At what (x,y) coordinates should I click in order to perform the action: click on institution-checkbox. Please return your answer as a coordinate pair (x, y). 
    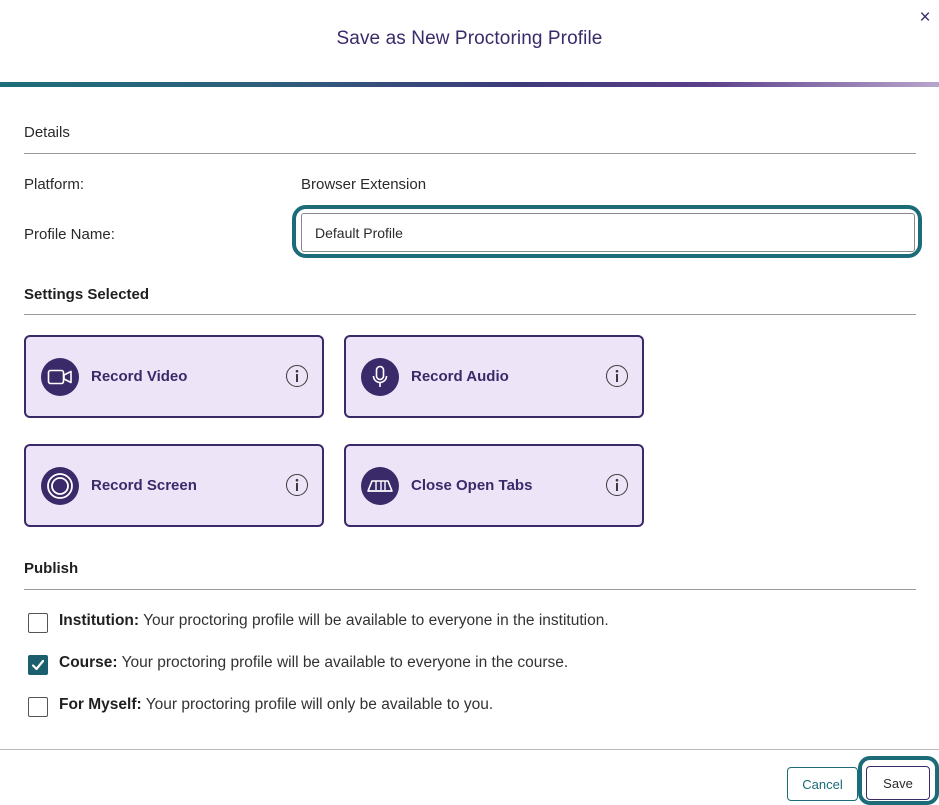
    Looking at the image, I should click on (38, 623).